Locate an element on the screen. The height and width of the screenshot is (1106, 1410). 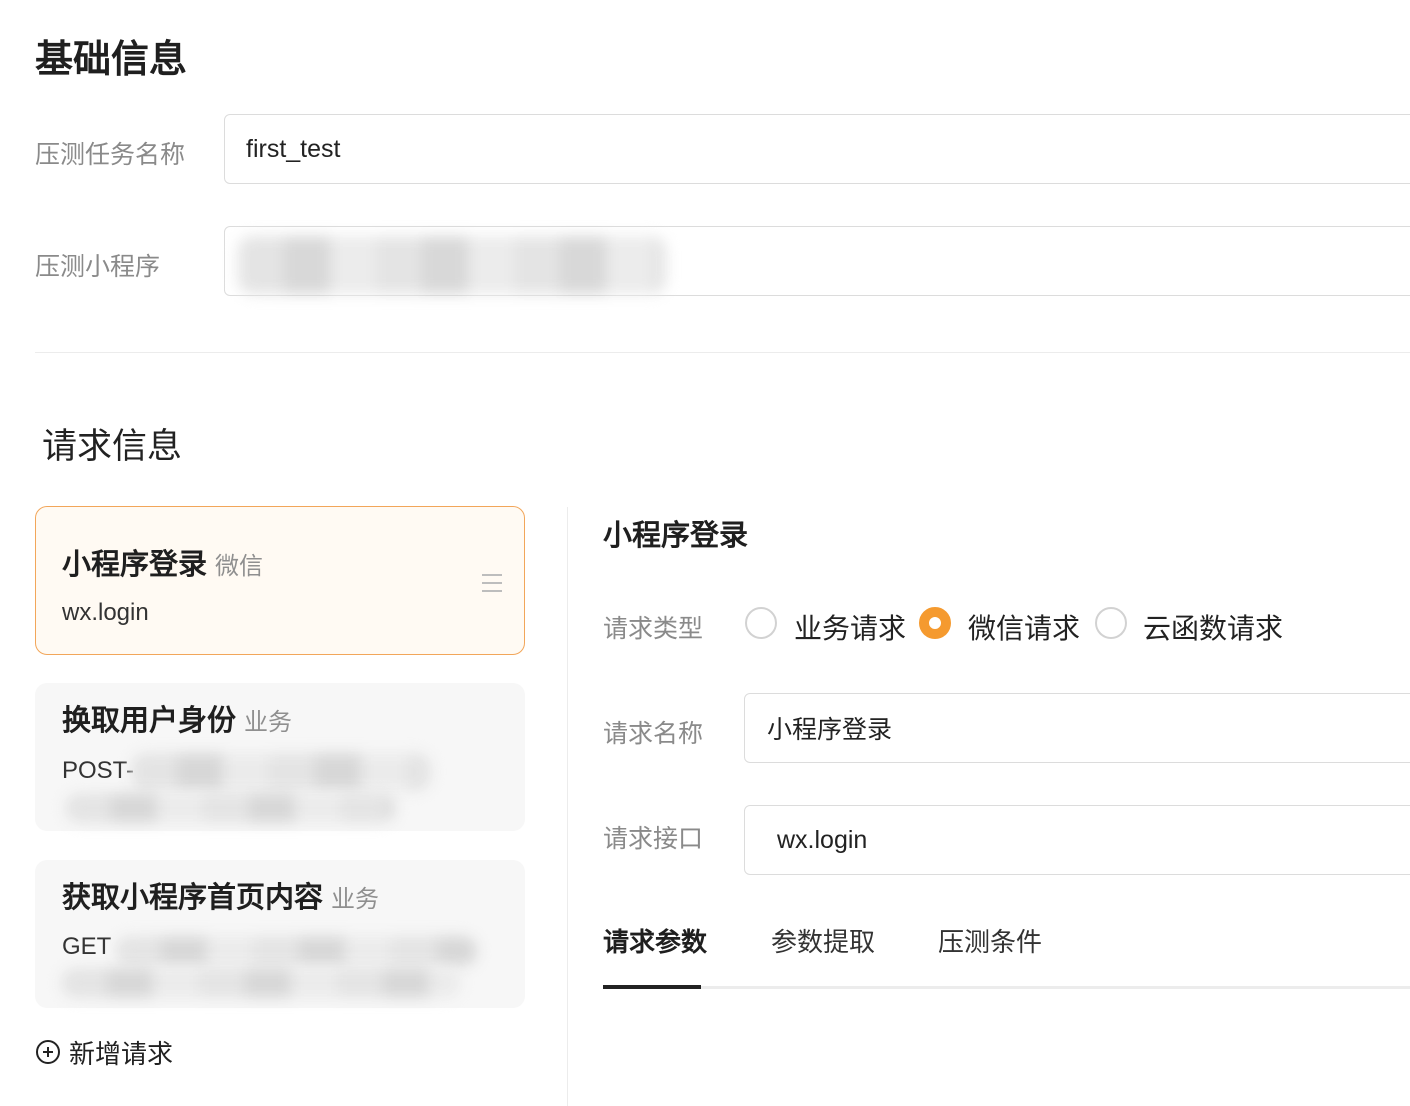
request-card-user-identity: 换取用户身份 业务 POST- is located at coordinates (280, 757).